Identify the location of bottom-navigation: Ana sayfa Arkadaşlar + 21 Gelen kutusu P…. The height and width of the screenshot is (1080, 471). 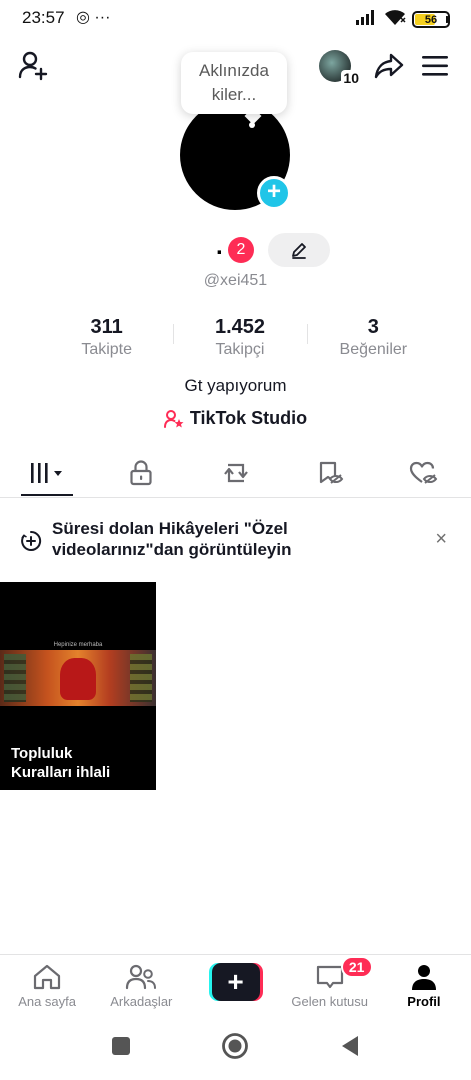
(235, 985).